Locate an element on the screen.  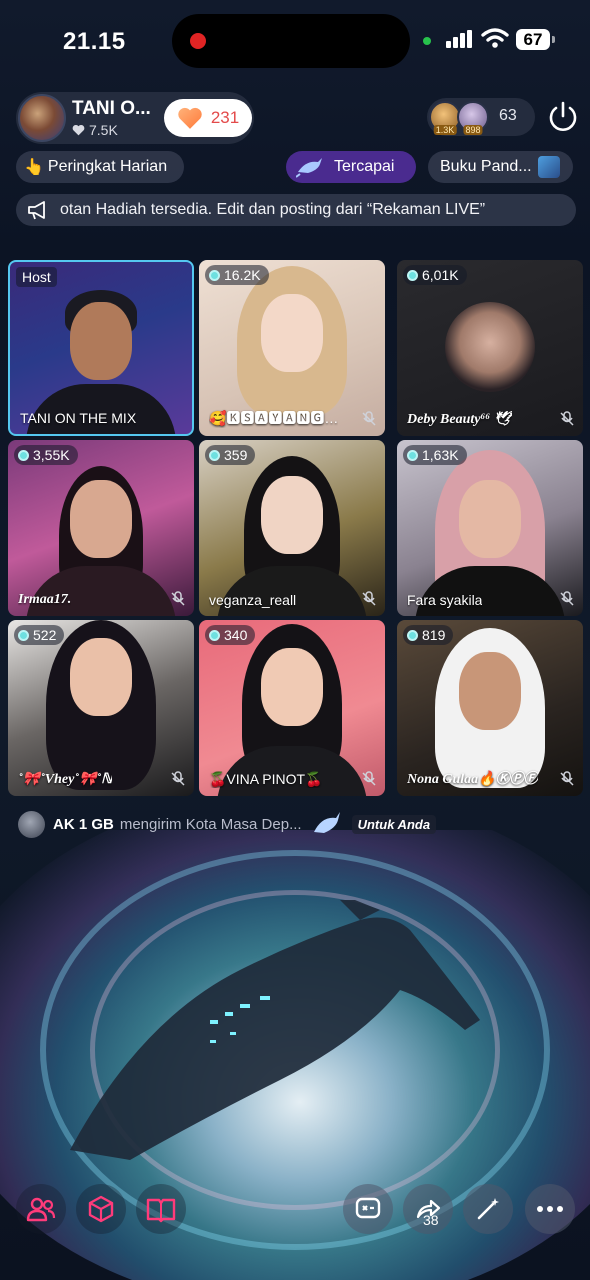
status-bar: 21.15 67 is located at coordinates (295, 40).